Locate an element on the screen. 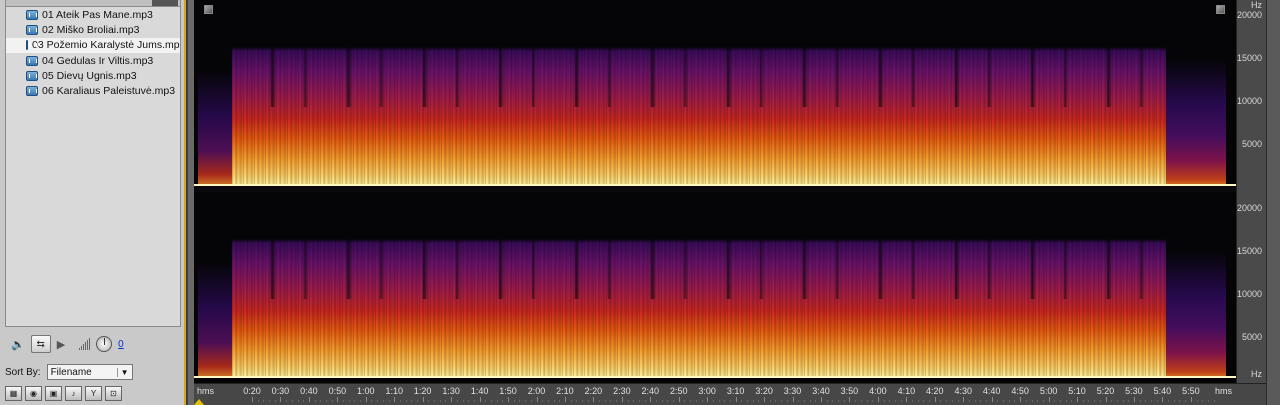  time-unit-left: hms is located at coordinates (206, 391).